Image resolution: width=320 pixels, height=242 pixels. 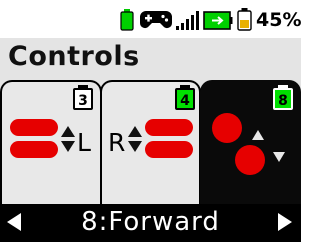 I want to click on battery-small-icon, so click(x=127, y=20).